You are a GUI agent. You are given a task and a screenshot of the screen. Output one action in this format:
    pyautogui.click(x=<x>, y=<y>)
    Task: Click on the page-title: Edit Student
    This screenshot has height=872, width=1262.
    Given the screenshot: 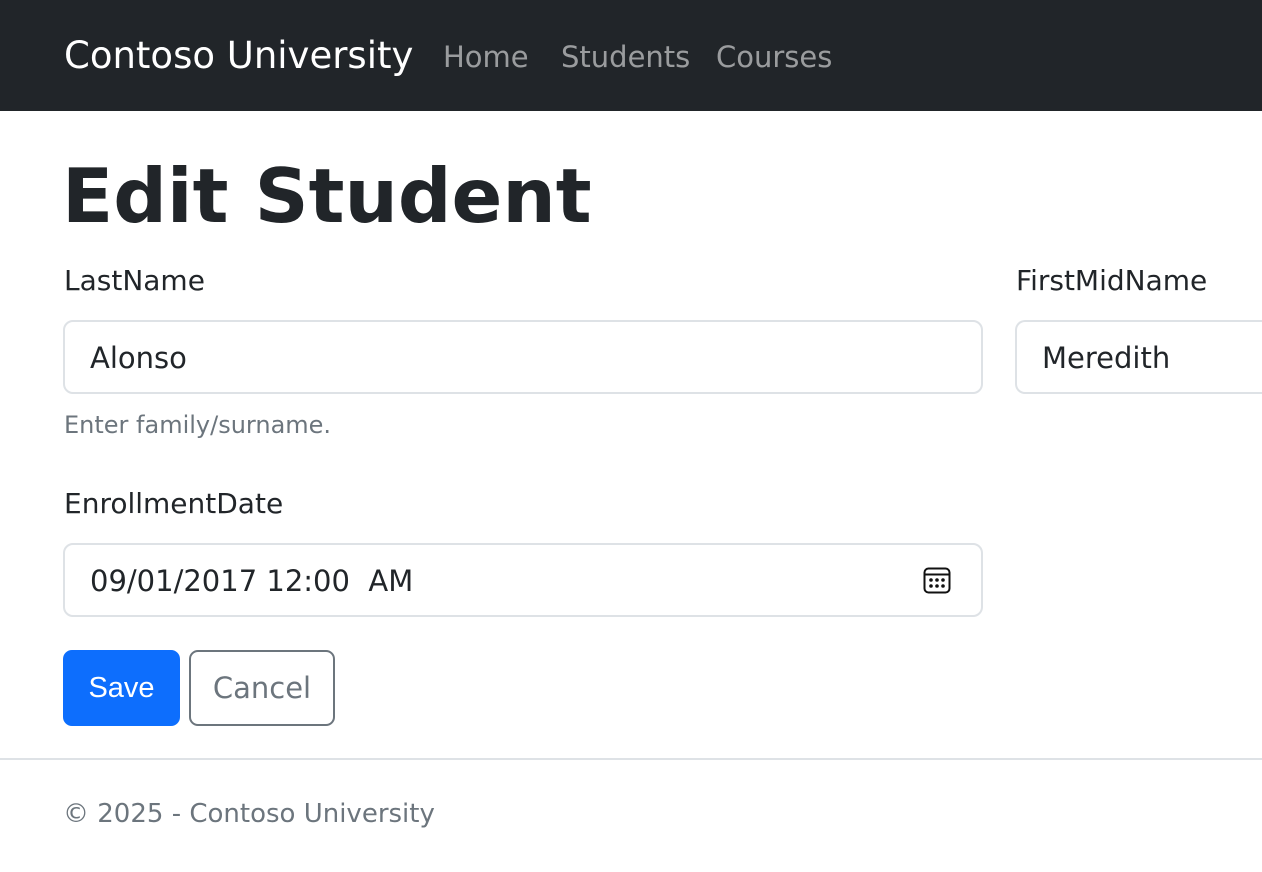 What is the action you would take?
    pyautogui.click(x=327, y=196)
    